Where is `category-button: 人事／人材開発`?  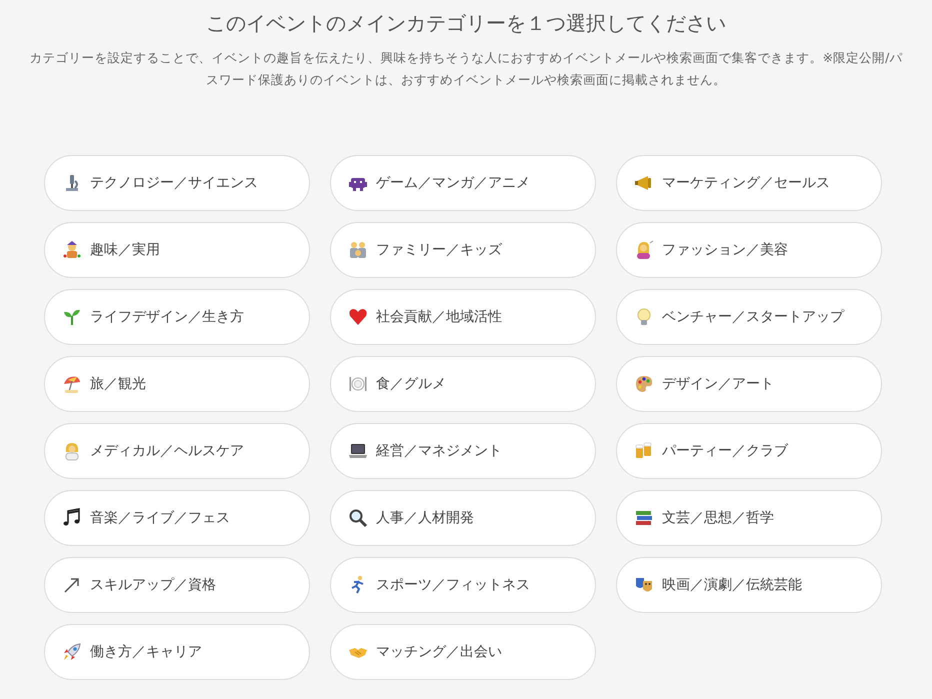
category-button: 人事／人材開発 is located at coordinates (463, 518).